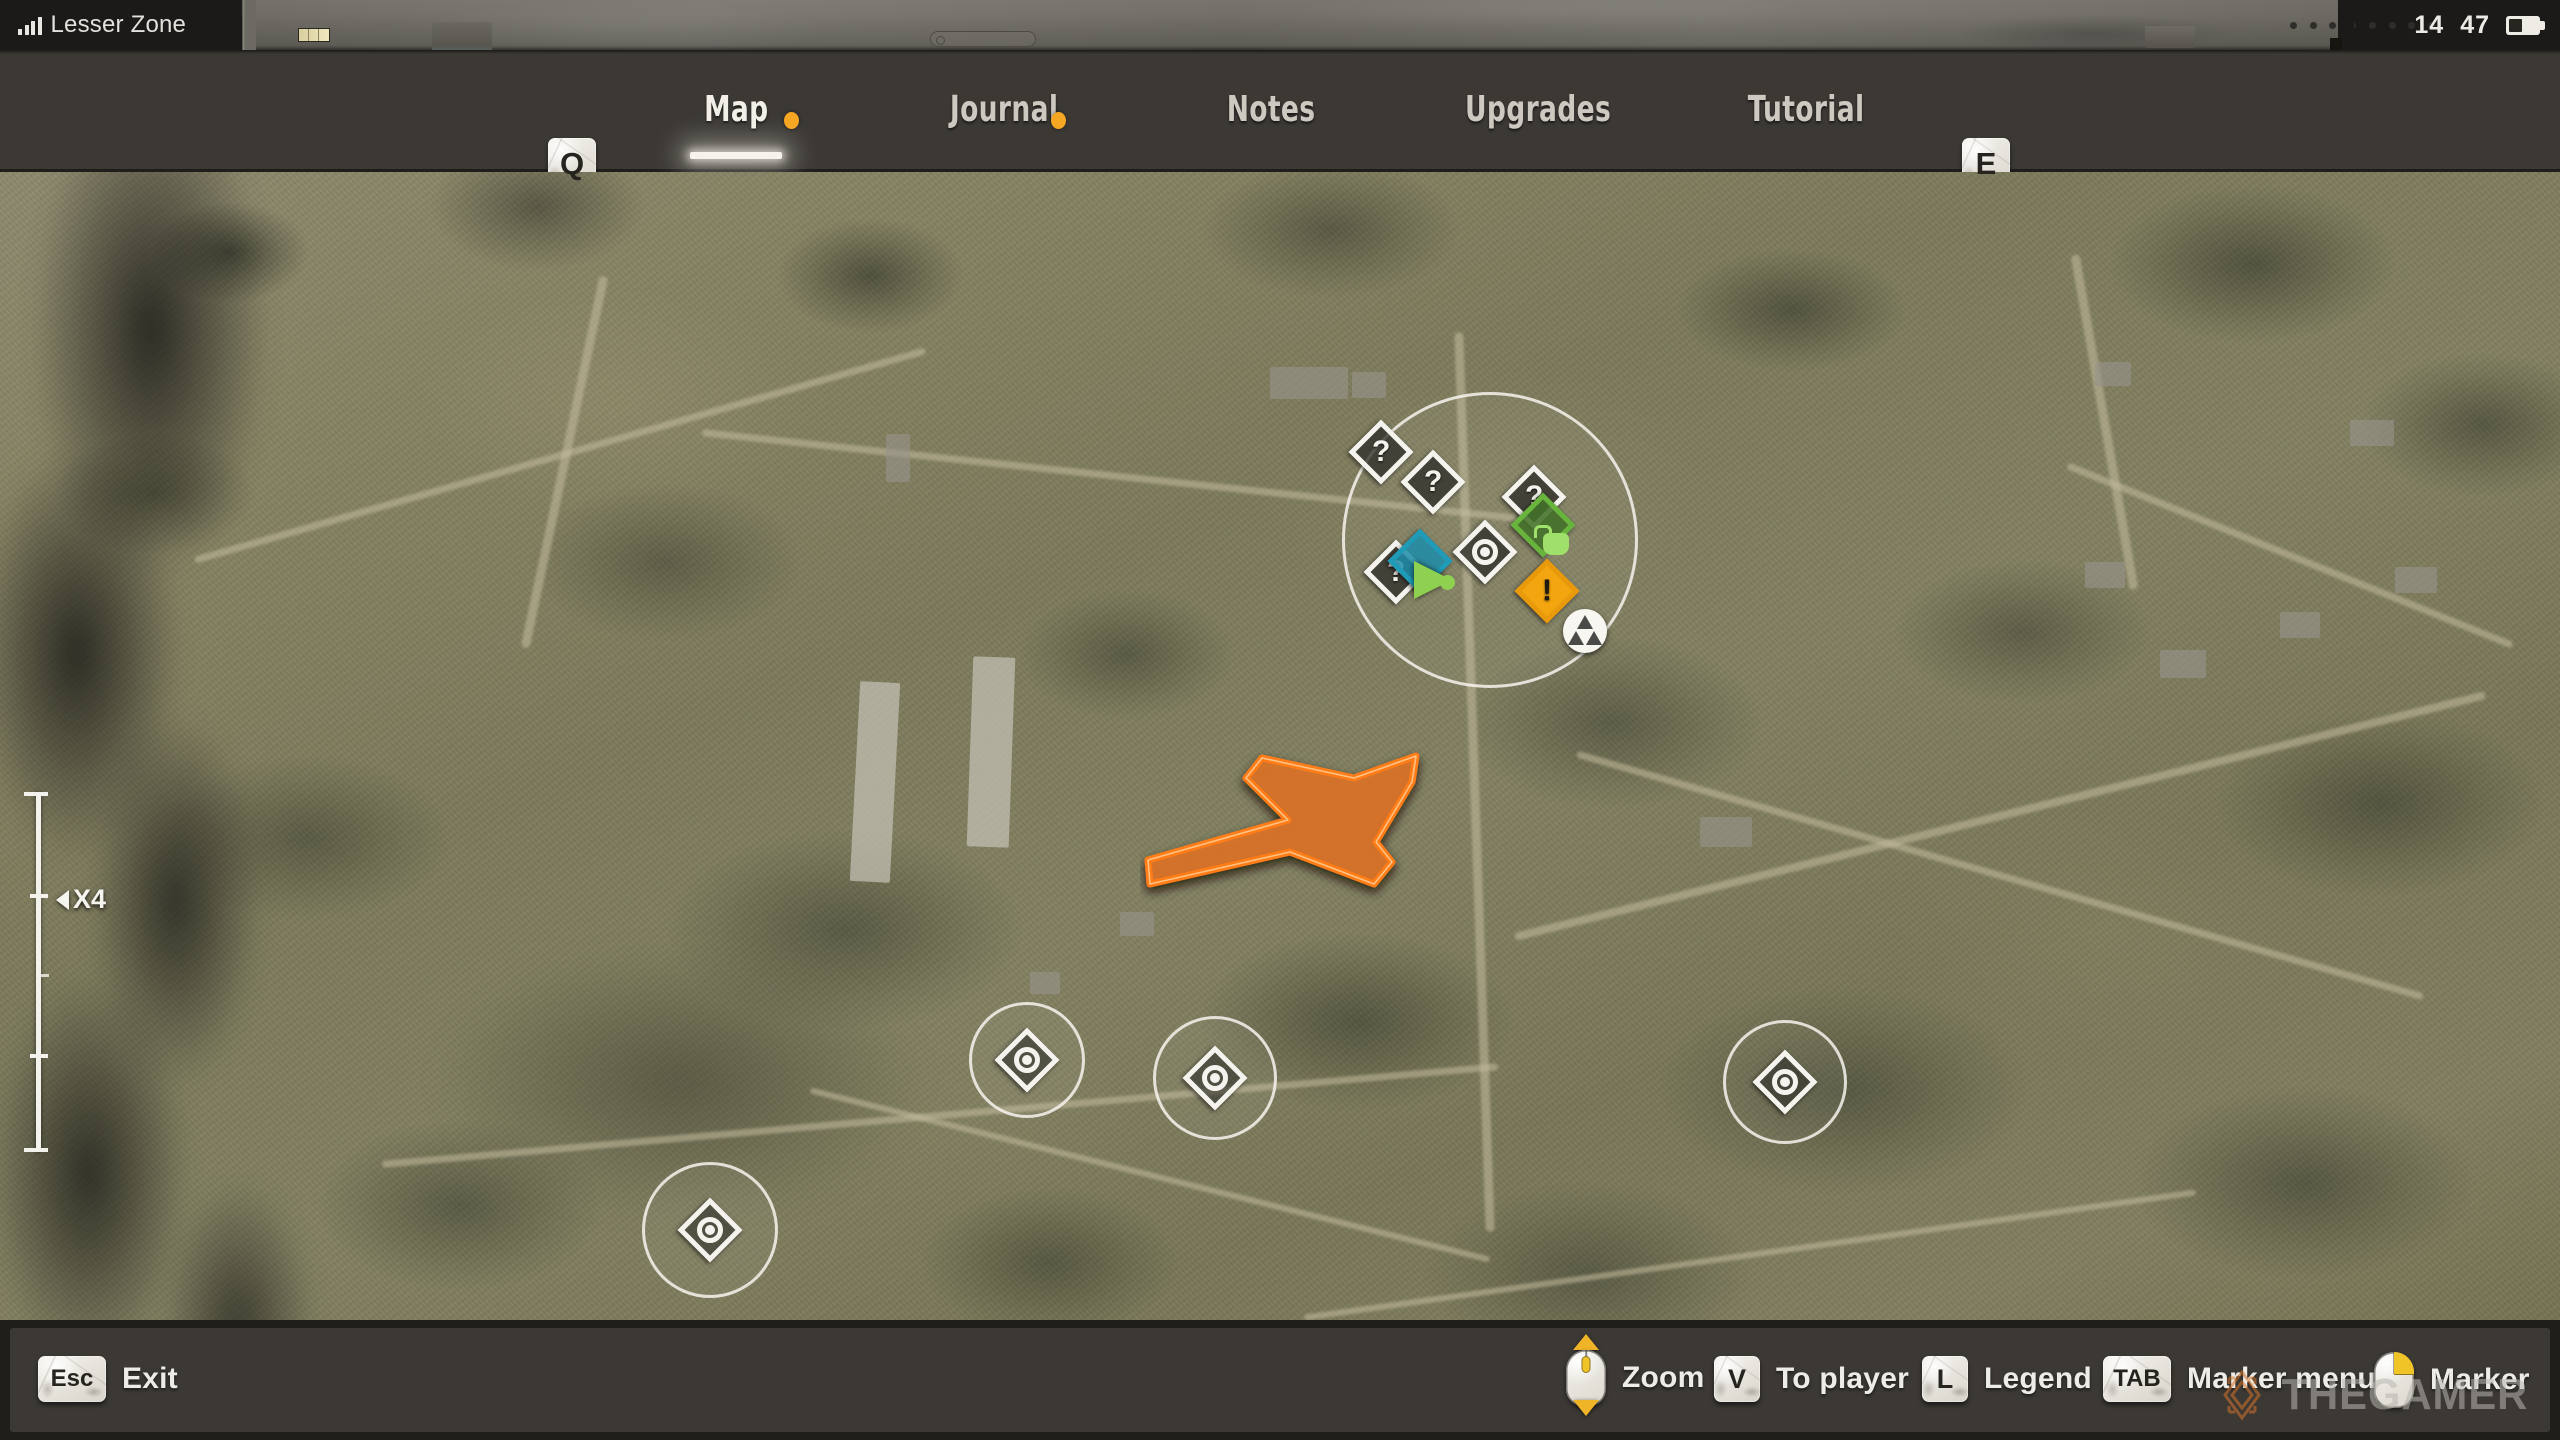  What do you see at coordinates (2475, 24) in the screenshot?
I see `clock-minutes: 47` at bounding box center [2475, 24].